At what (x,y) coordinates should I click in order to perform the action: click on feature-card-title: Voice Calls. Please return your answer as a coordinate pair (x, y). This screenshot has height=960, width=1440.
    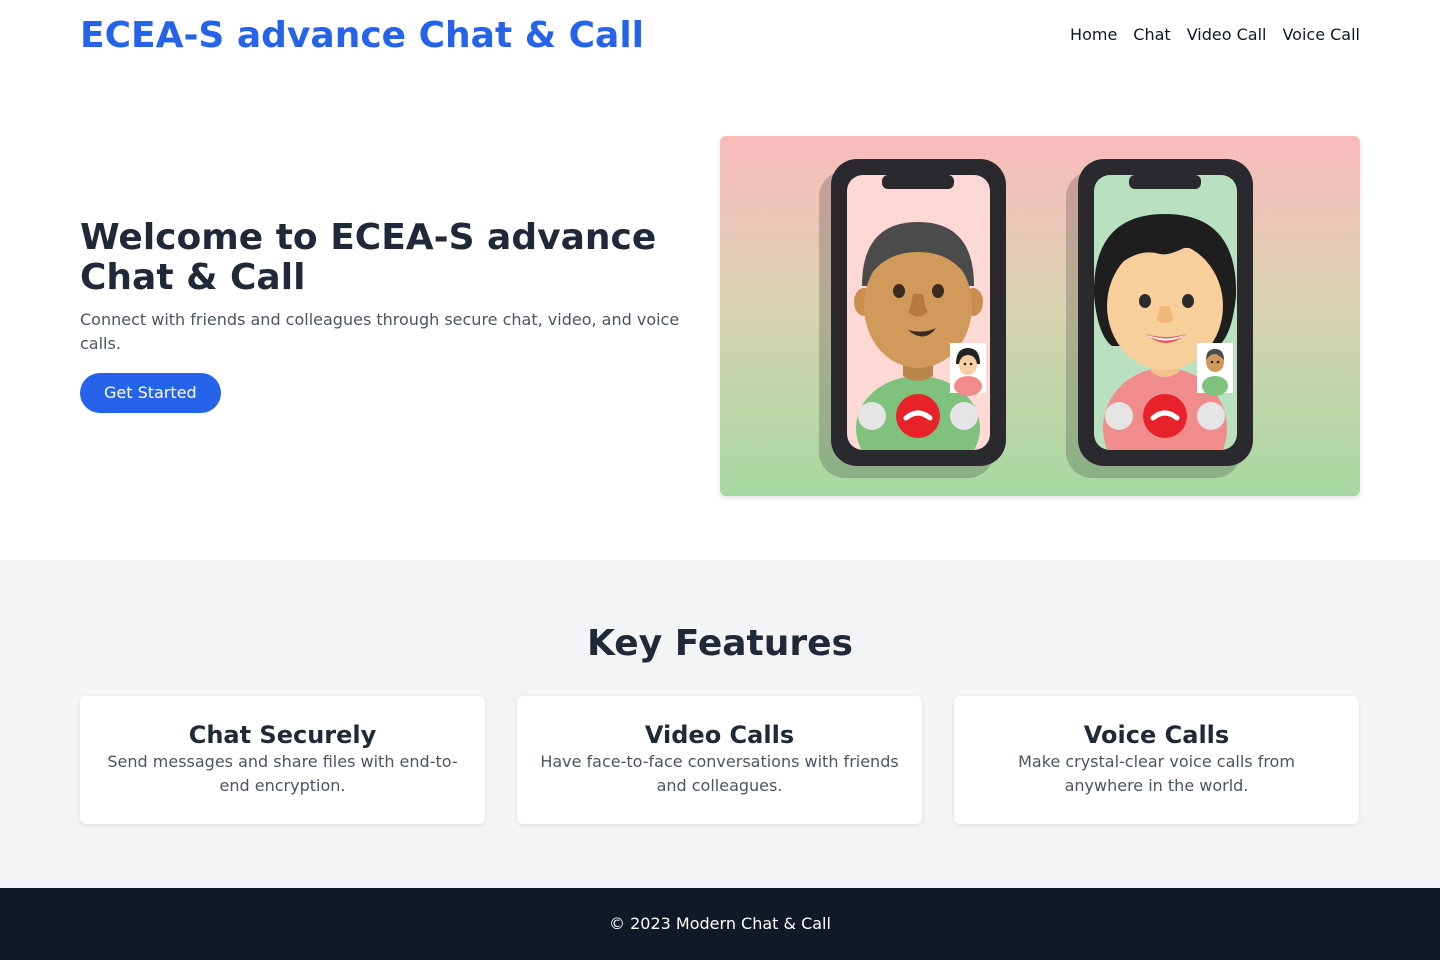
    Looking at the image, I should click on (1156, 735).